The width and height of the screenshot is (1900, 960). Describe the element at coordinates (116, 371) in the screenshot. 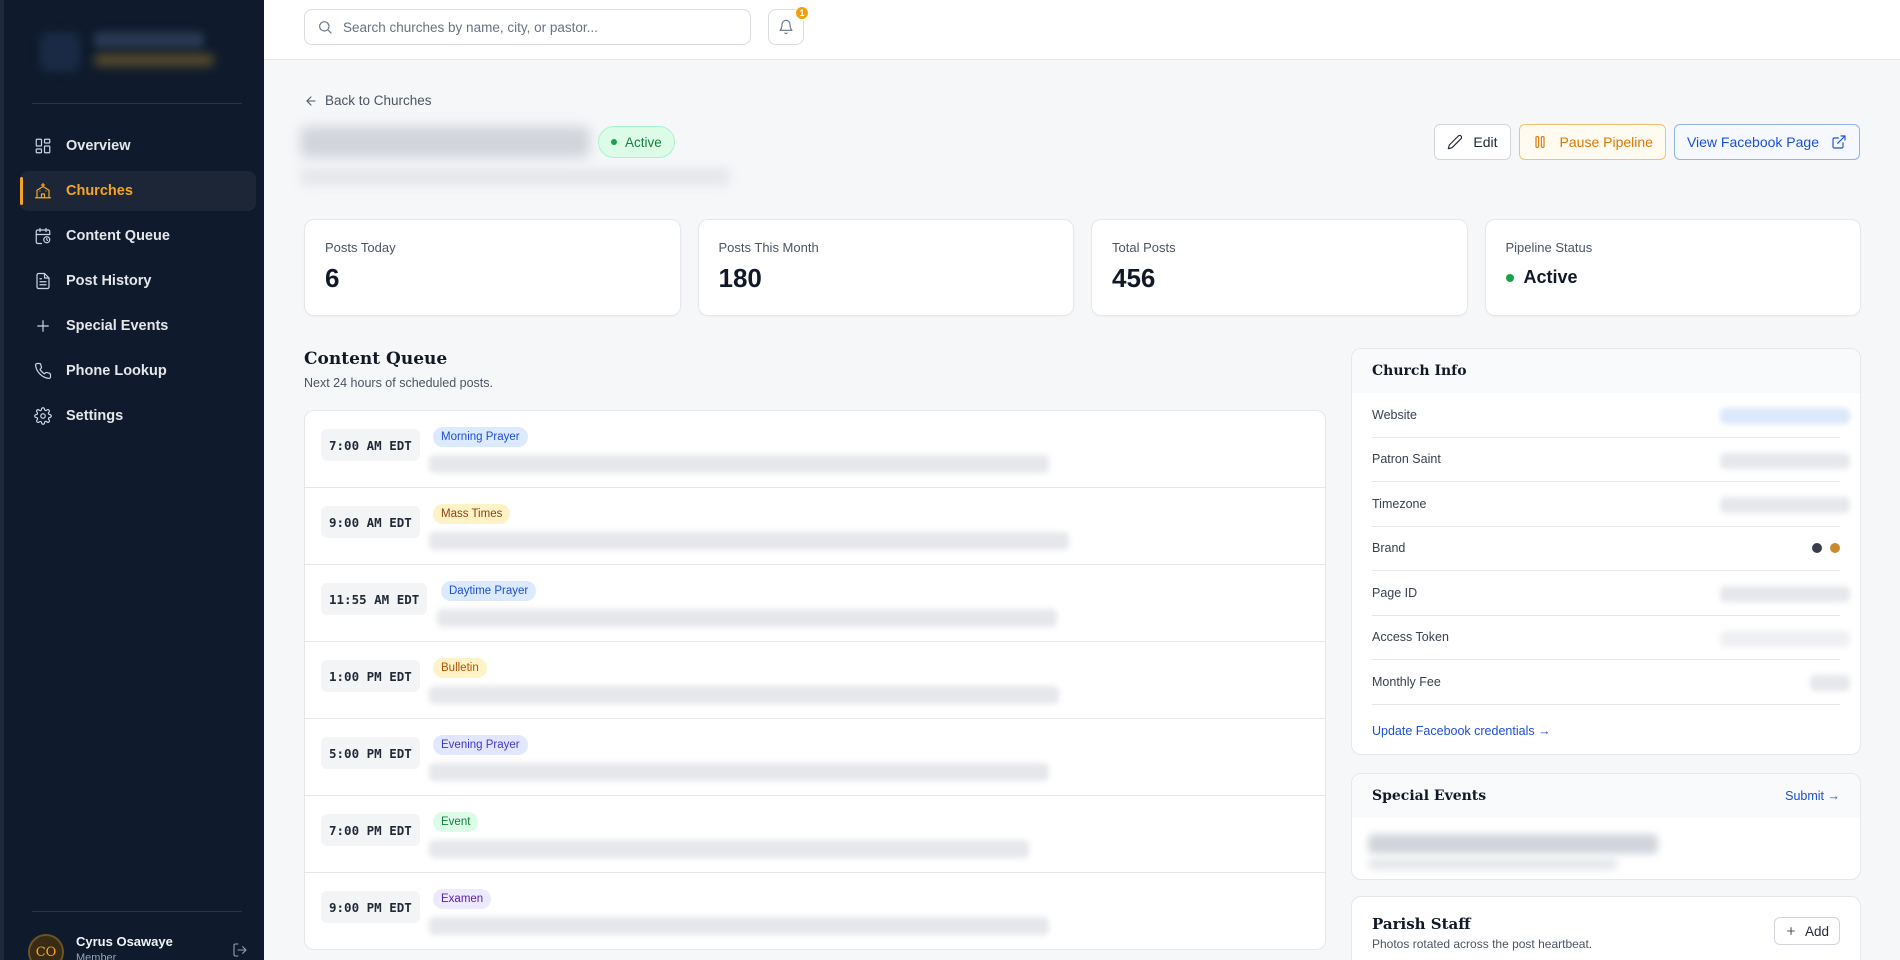

I see `sidebar-item-label: Phone Lookup` at that location.